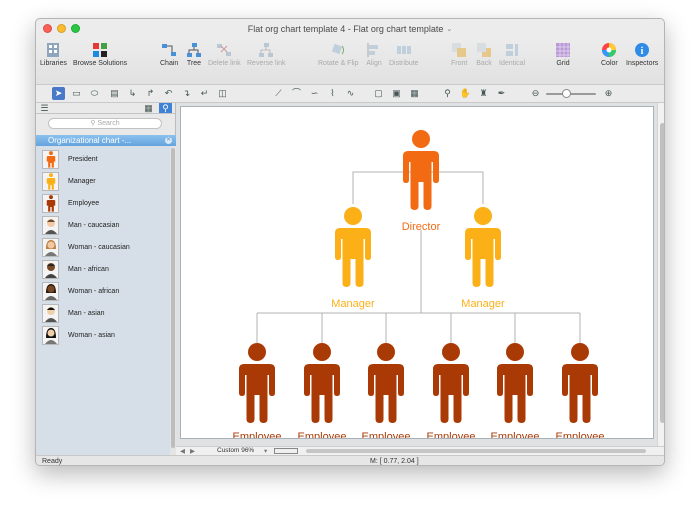  I want to click on minimize-button, so click(61, 28).